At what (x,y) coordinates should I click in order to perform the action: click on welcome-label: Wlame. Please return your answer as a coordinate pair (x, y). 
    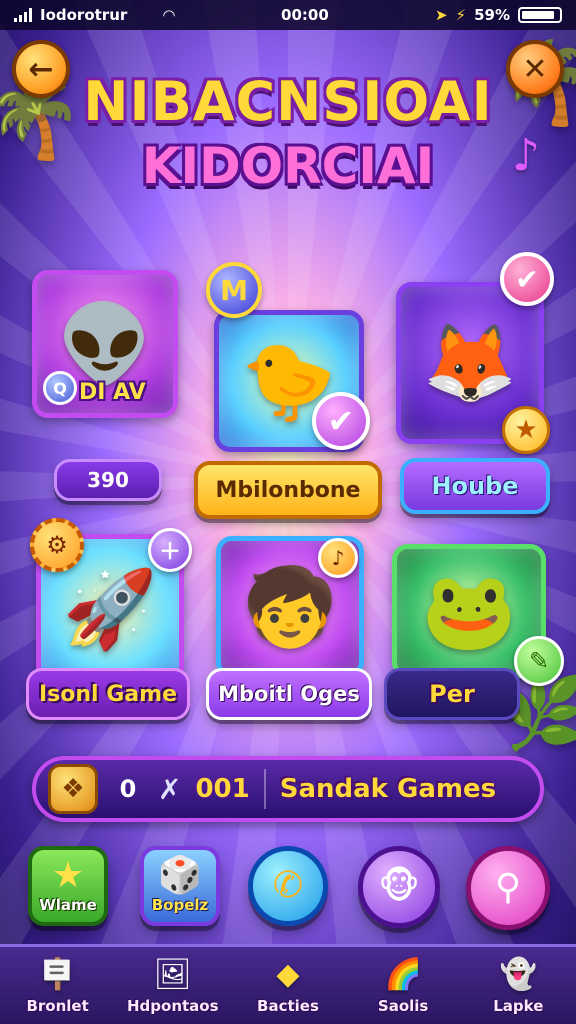
    Looking at the image, I should click on (68, 905).